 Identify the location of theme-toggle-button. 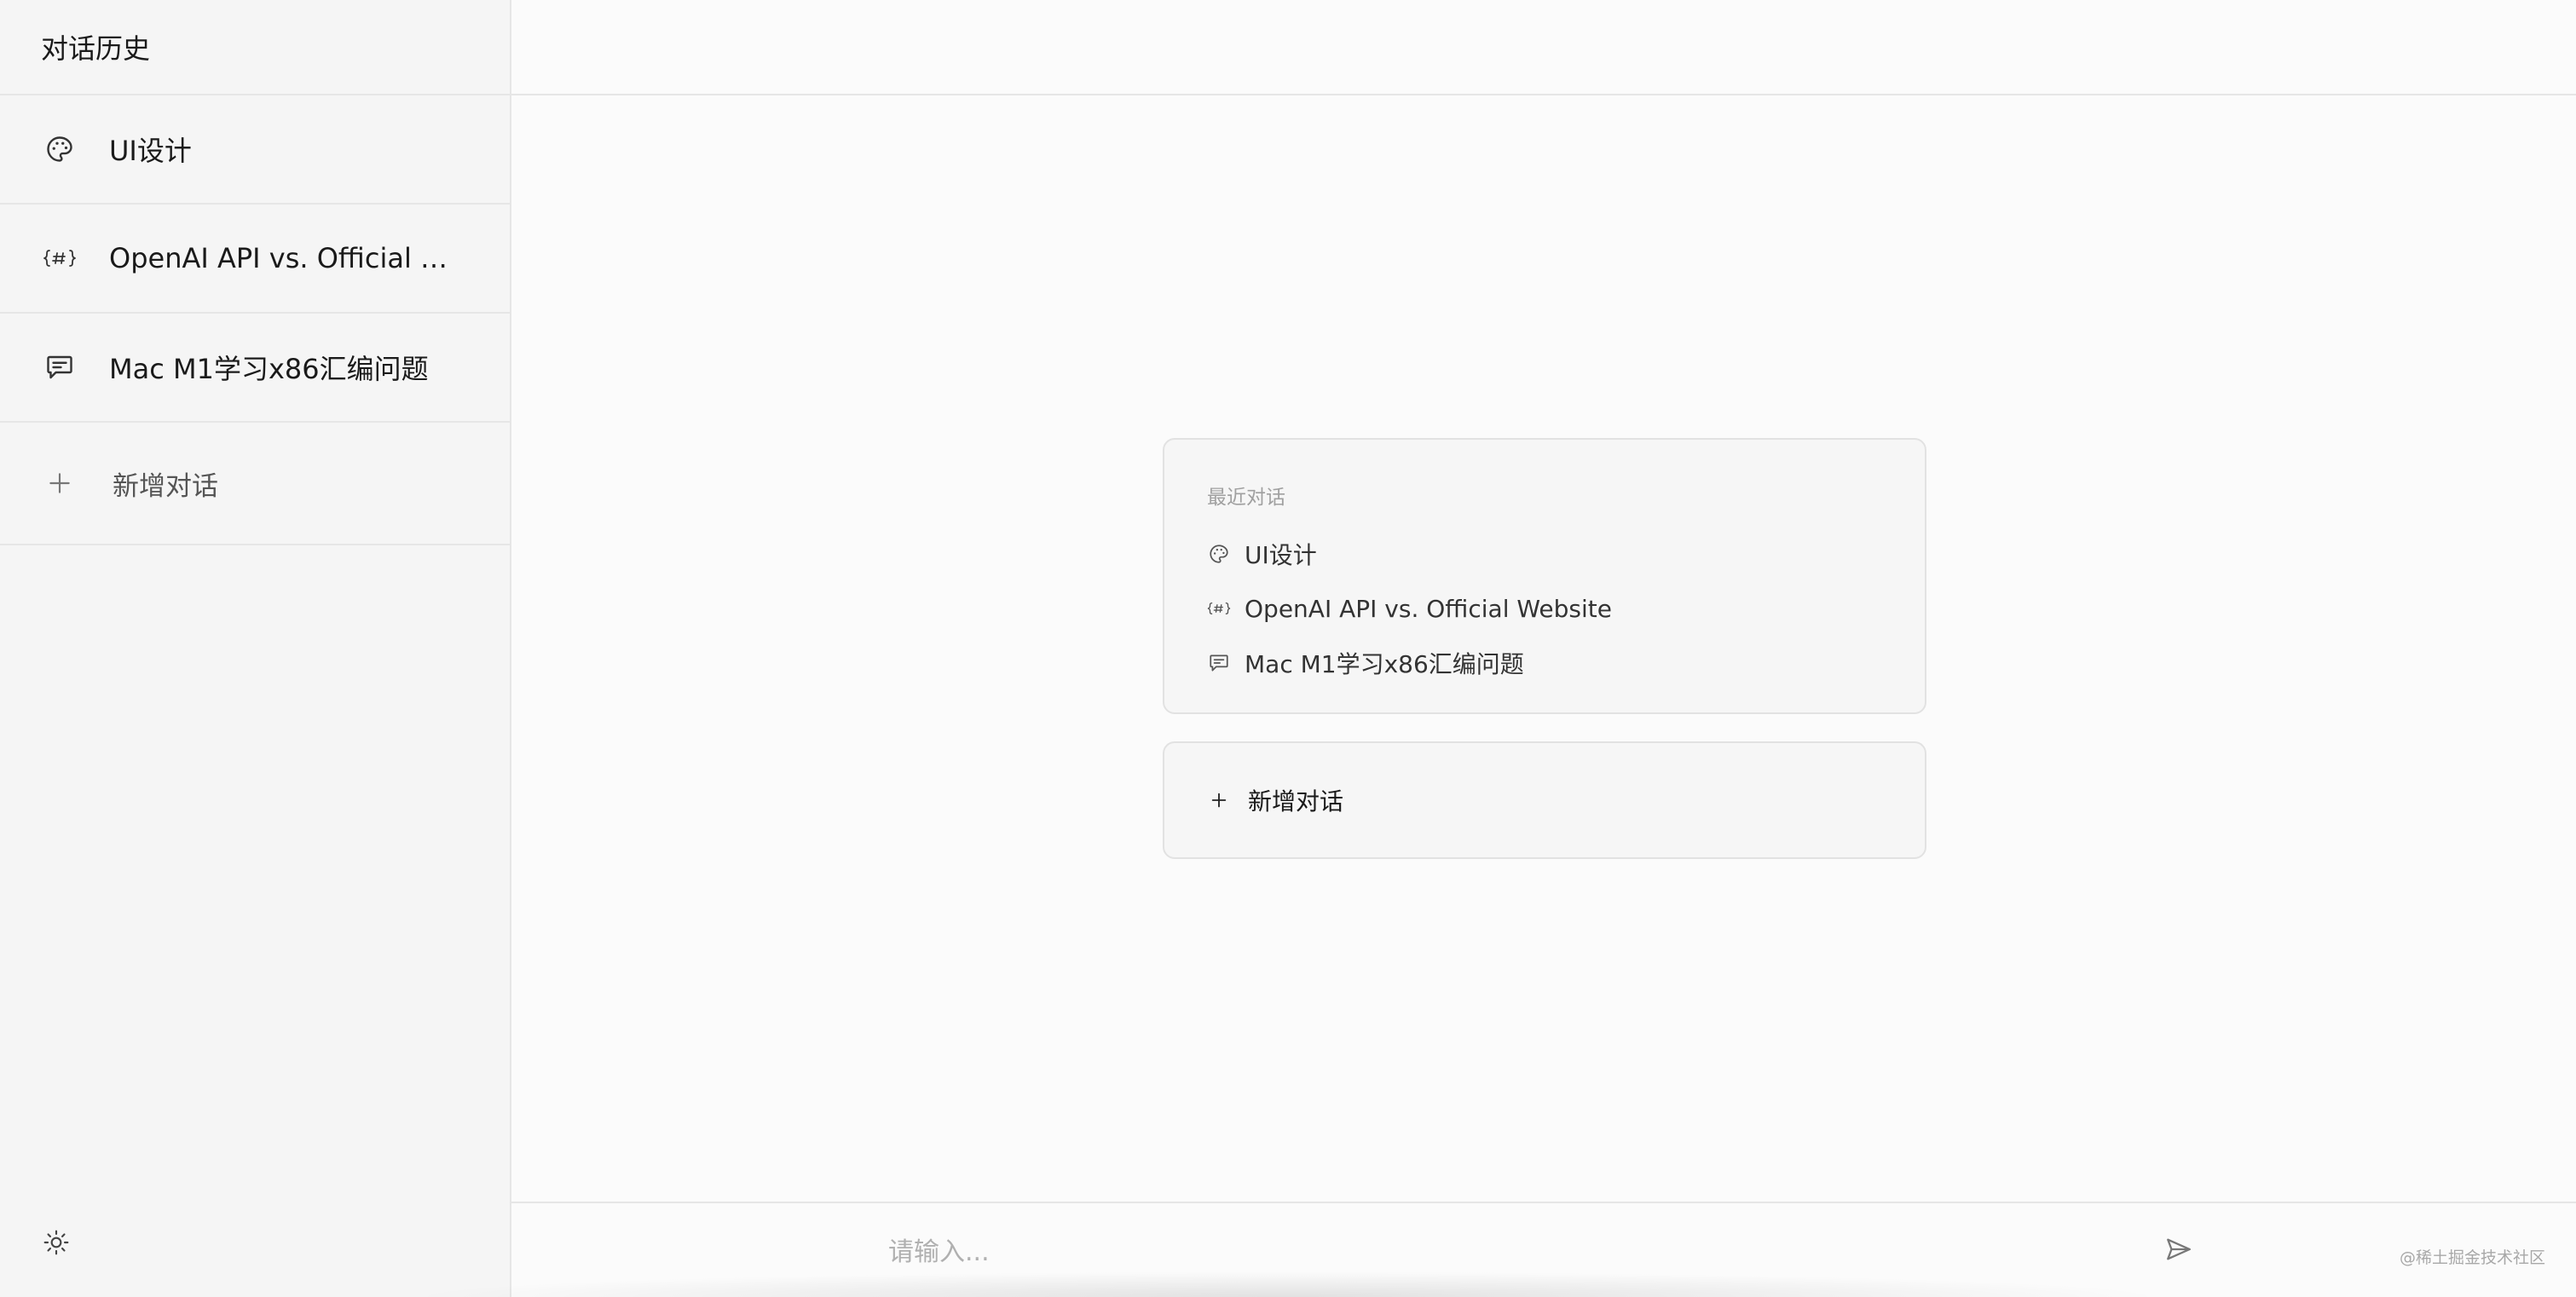
(56, 1244).